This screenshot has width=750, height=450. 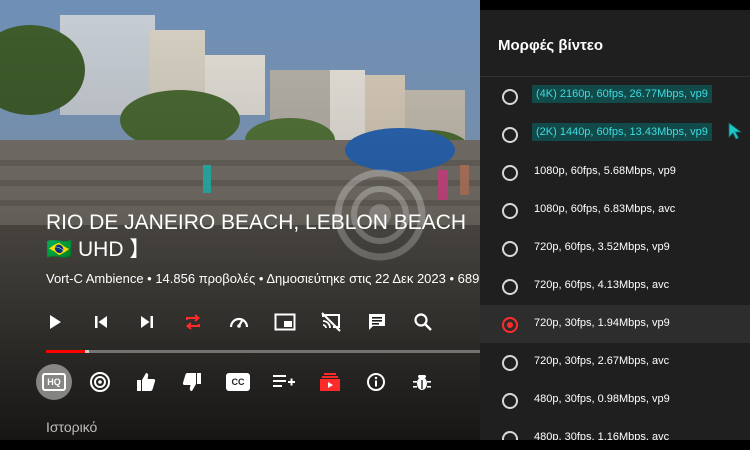 What do you see at coordinates (602, 361) in the screenshot?
I see `format-option-label: 720p, 30fps, 2.67Mbps, avc` at bounding box center [602, 361].